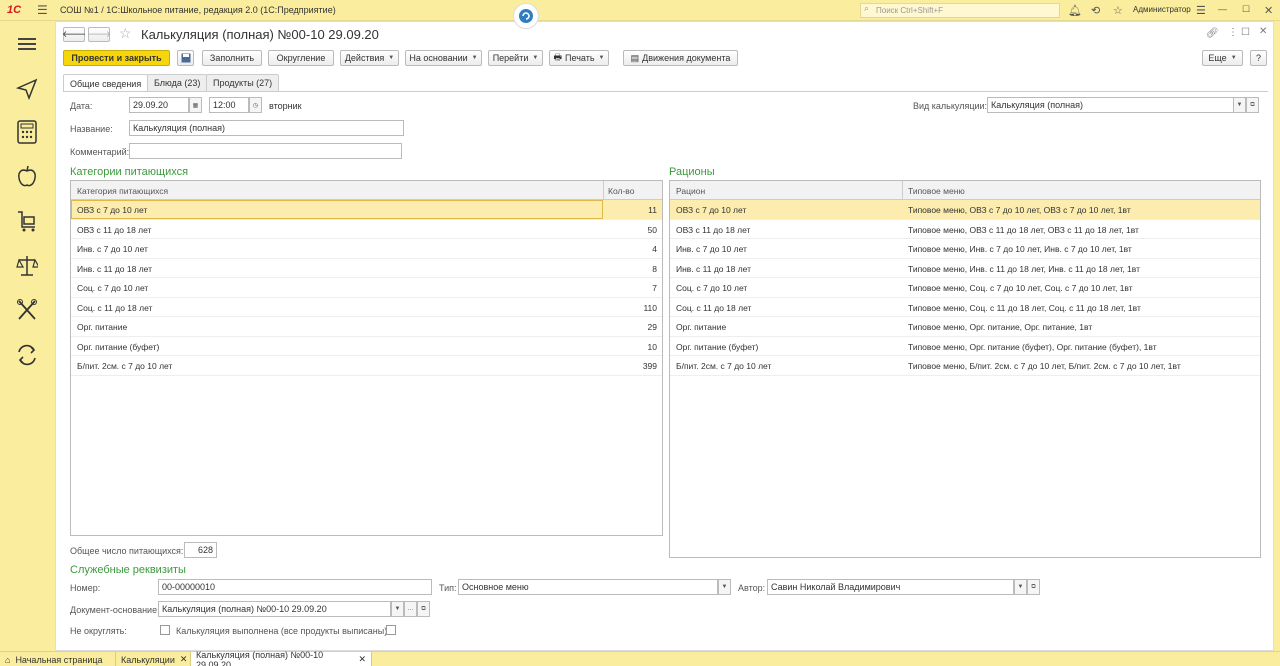 The height and width of the screenshot is (666, 1280). What do you see at coordinates (366, 210) in the screenshot?
I see `table-row: ОВЗ с 7 до 10 лет 11` at bounding box center [366, 210].